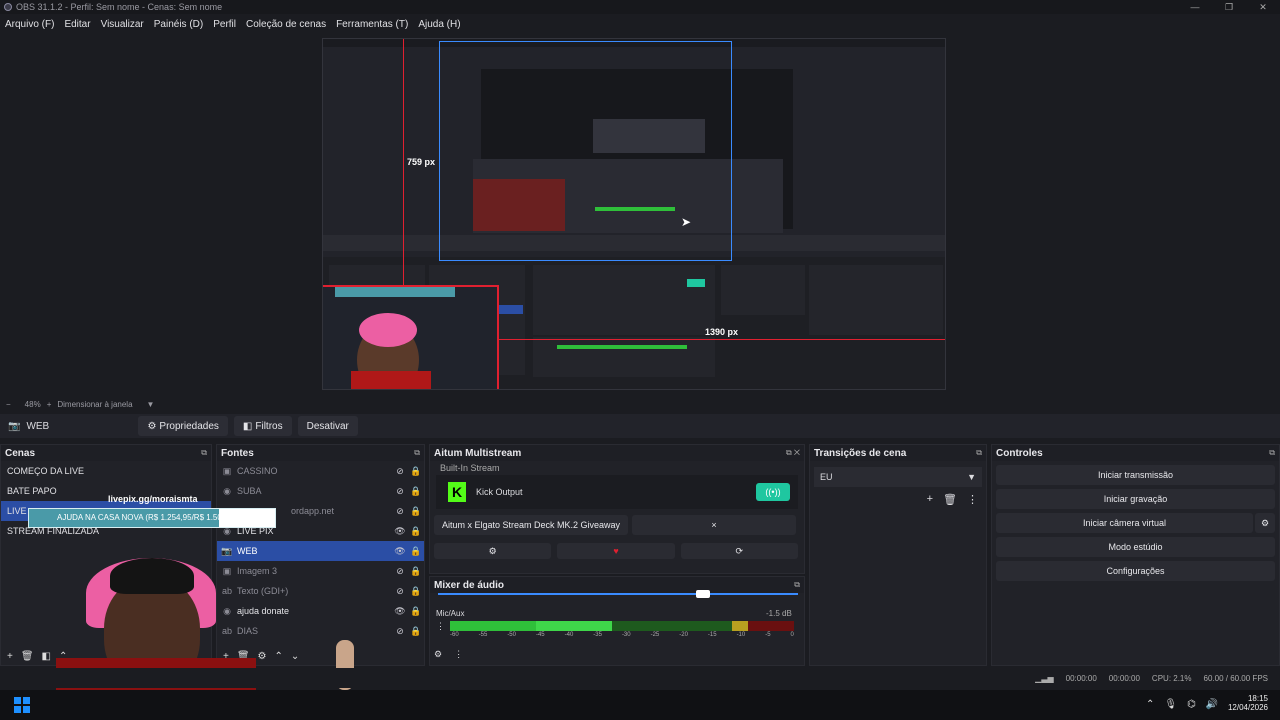 Image resolution: width=1280 pixels, height=720 pixels. What do you see at coordinates (224, 24) in the screenshot?
I see `menu-perfil: Perfil` at bounding box center [224, 24].